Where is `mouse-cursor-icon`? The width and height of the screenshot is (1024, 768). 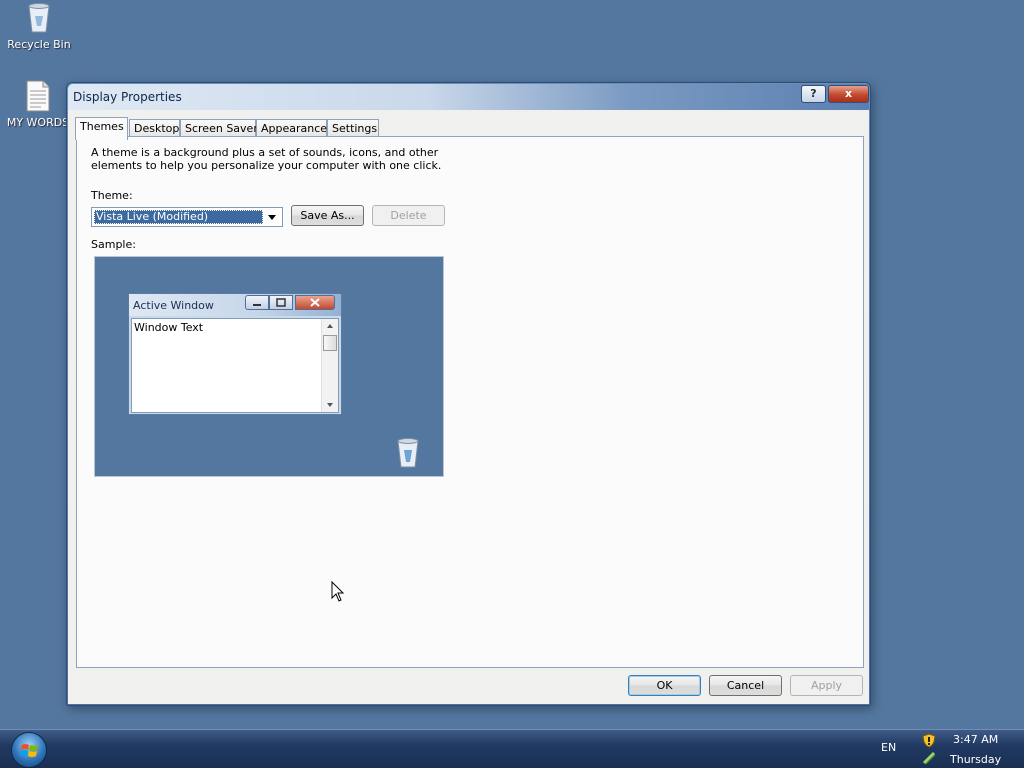 mouse-cursor-icon is located at coordinates (338, 591).